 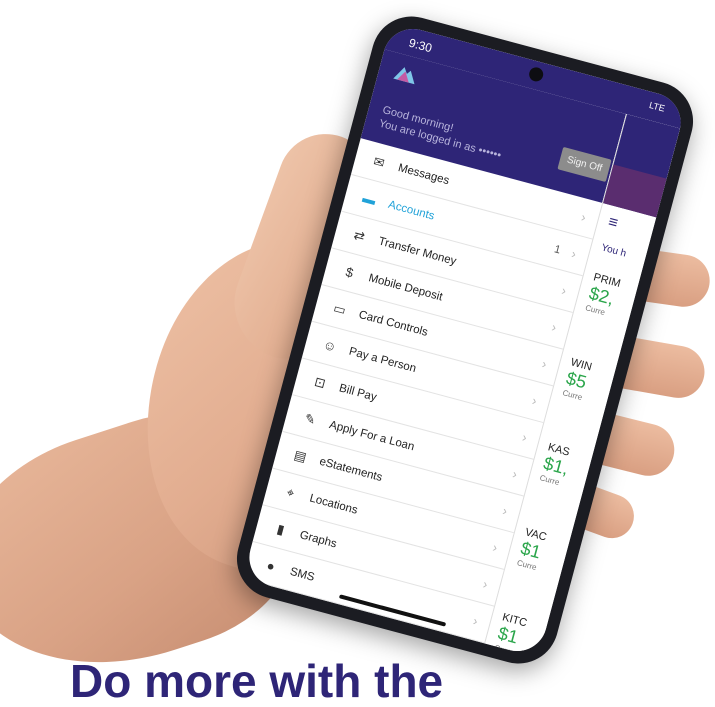 I want to click on menu-item-label: Accounts, so click(x=411, y=210).